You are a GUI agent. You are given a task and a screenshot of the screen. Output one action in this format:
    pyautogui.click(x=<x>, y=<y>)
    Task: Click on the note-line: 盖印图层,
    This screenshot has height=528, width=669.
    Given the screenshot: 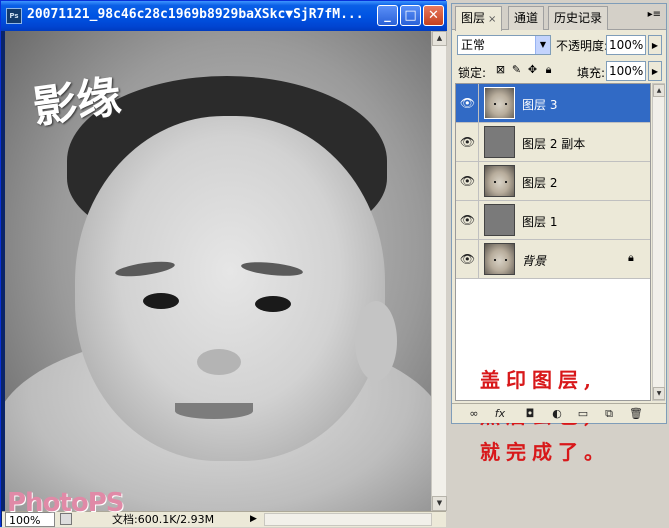 What is the action you would take?
    pyautogui.click(x=538, y=380)
    